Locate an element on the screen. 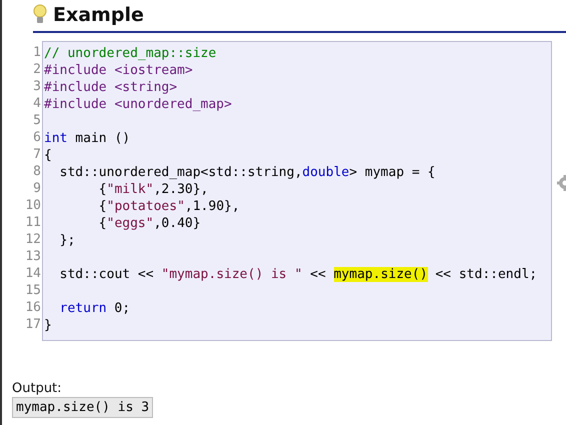  code-line: std::unordered_map<std::string,double> mymap = { is located at coordinates (247, 172).